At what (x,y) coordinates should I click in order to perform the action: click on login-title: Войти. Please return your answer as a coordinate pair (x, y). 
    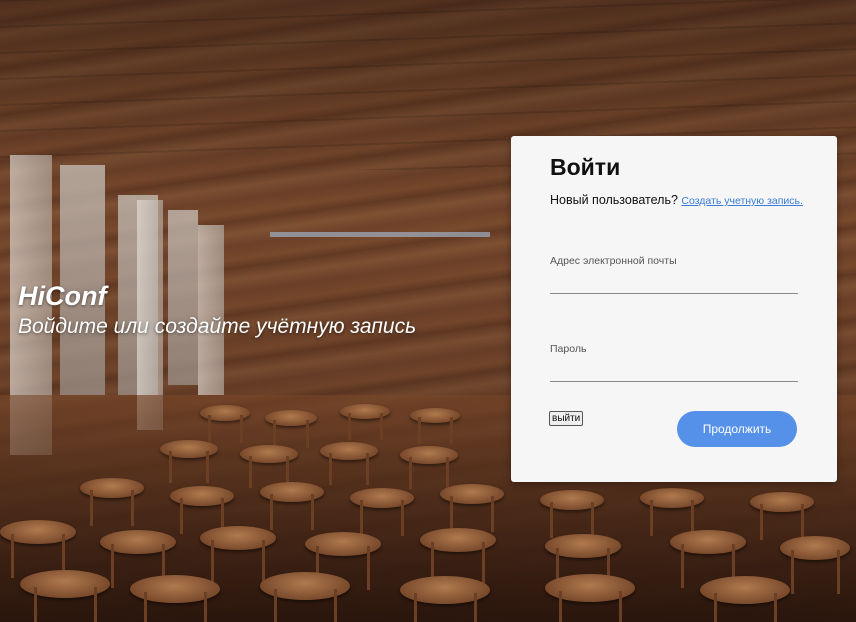
    Looking at the image, I should click on (585, 167).